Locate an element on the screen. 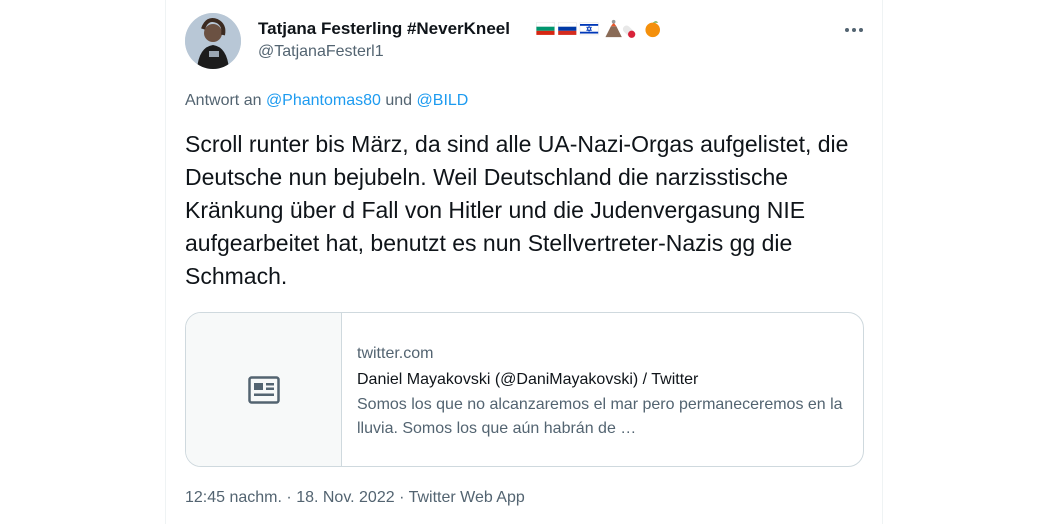 The image size is (1050, 524). more-options-button is located at coordinates (854, 30).